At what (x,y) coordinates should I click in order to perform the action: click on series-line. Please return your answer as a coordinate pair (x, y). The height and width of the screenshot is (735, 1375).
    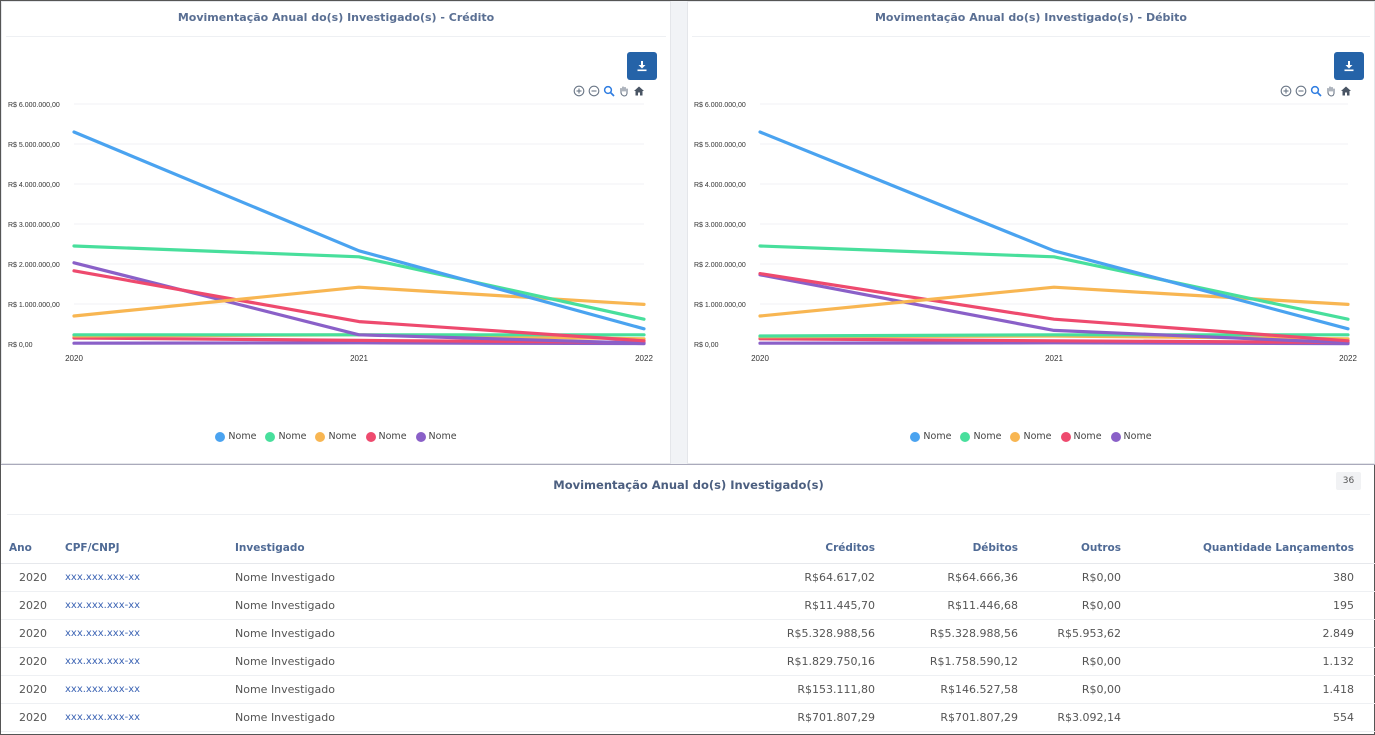
    Looking at the image, I should click on (359, 303).